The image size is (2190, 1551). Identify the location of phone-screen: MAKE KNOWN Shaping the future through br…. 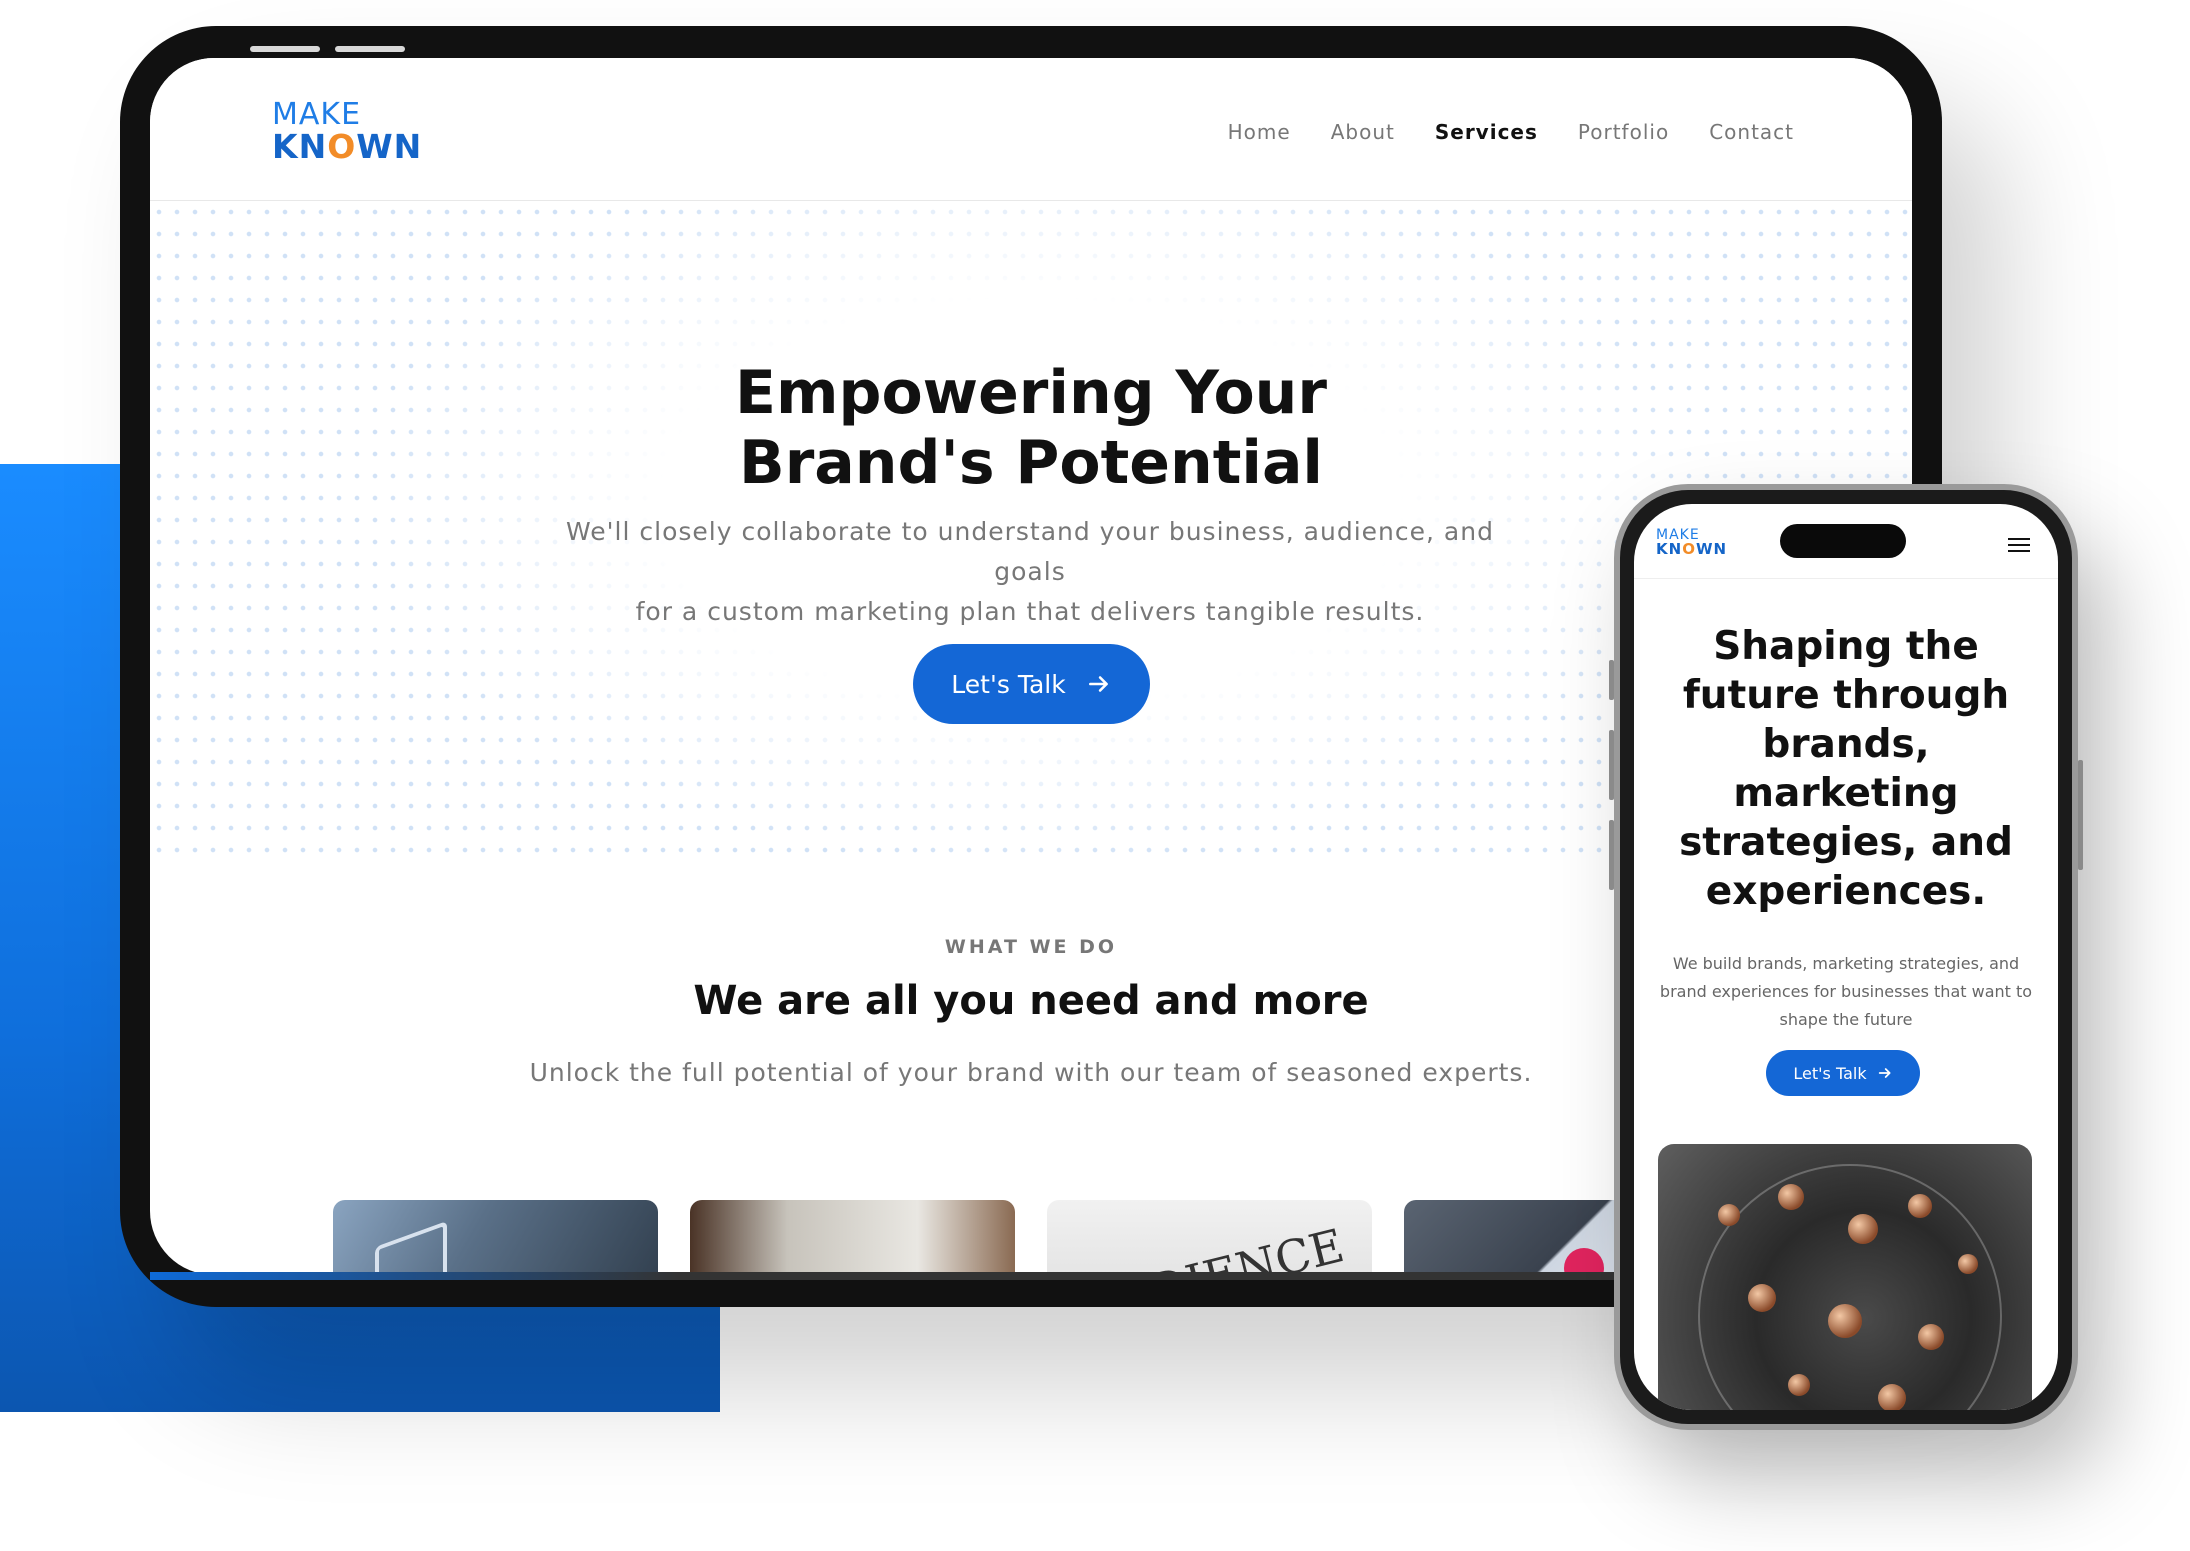
(1846, 957).